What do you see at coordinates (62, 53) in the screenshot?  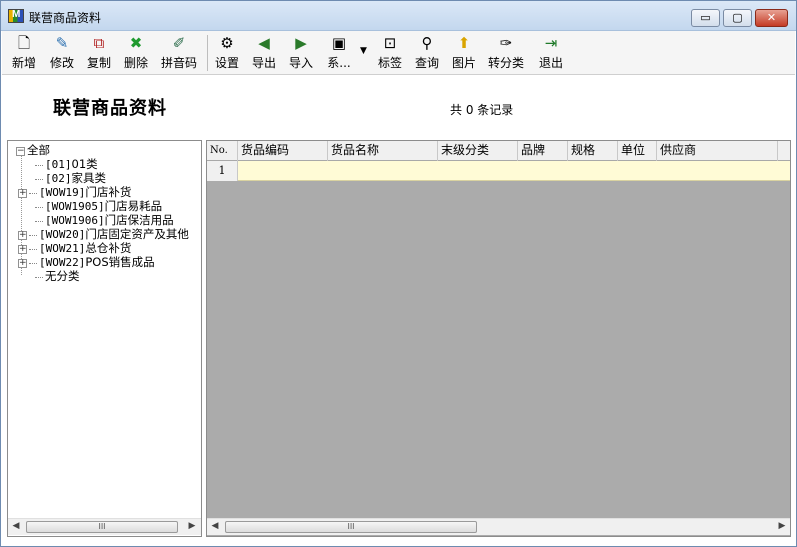 I see `edit-button: ✎ 修改` at bounding box center [62, 53].